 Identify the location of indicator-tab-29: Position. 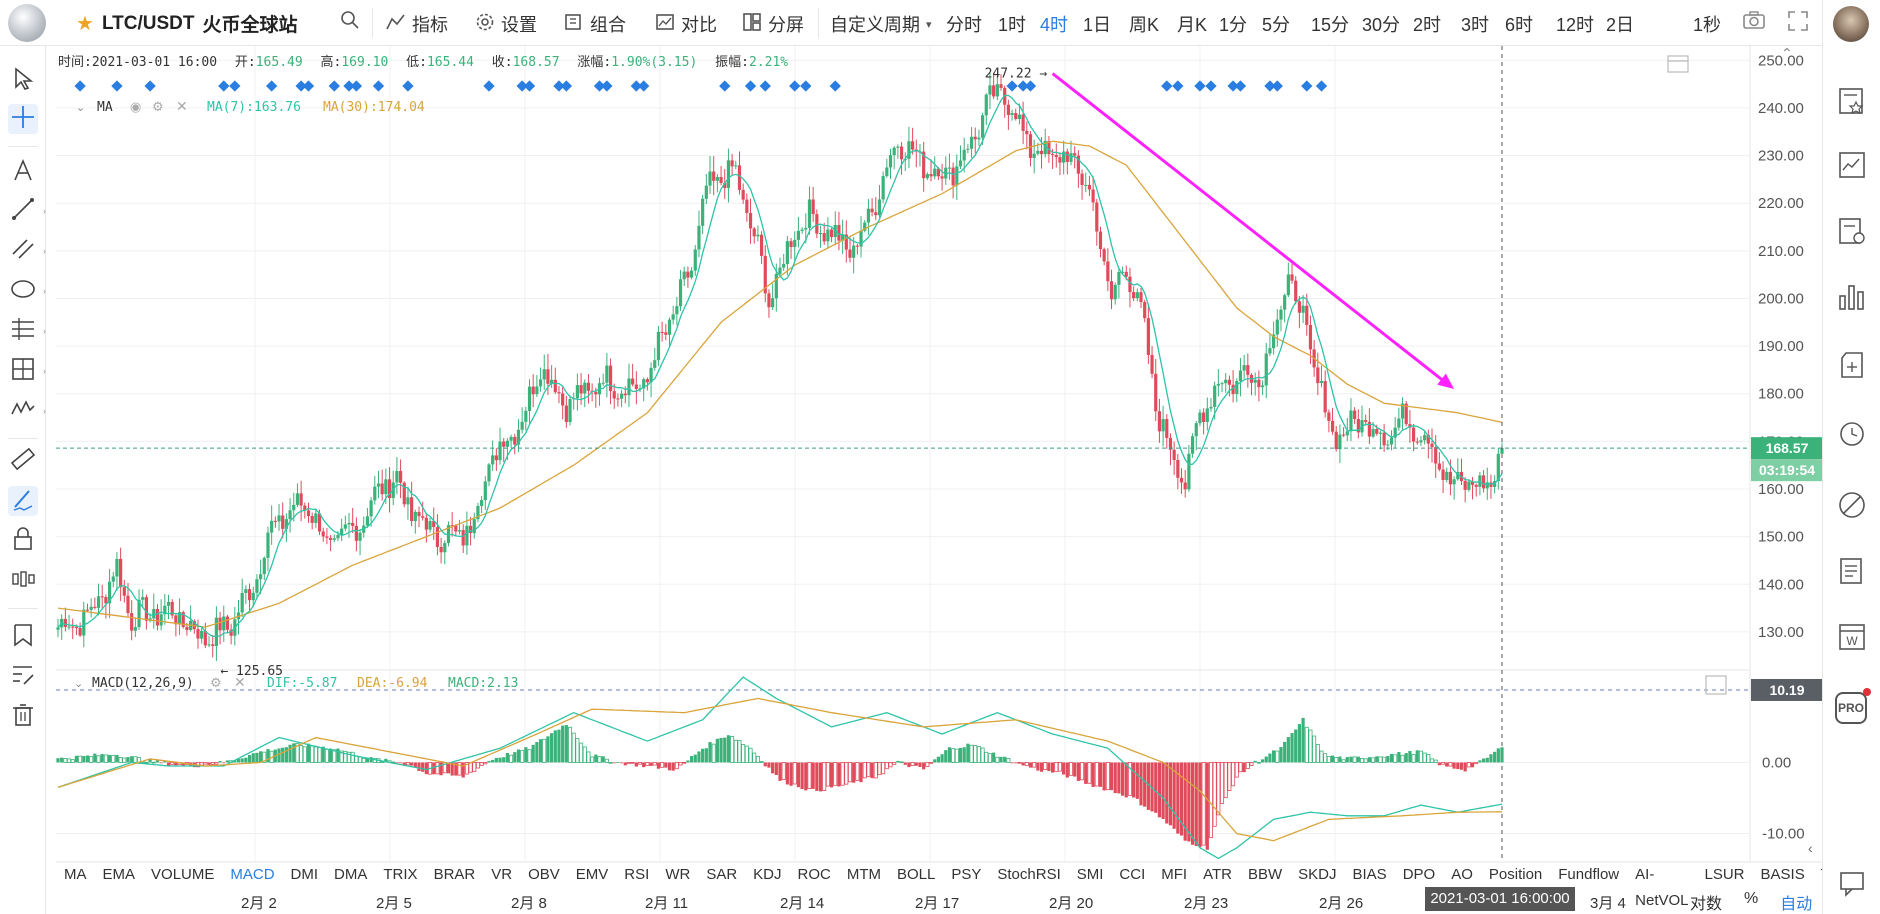
(1515, 875).